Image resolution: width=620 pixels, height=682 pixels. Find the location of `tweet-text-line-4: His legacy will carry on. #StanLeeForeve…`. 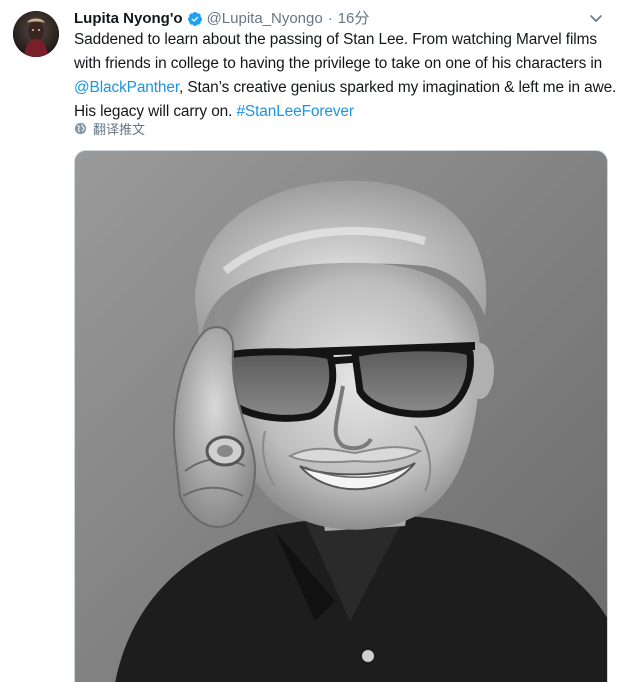

tweet-text-line-4: His legacy will carry on. #StanLeeForeve… is located at coordinates (343, 112).